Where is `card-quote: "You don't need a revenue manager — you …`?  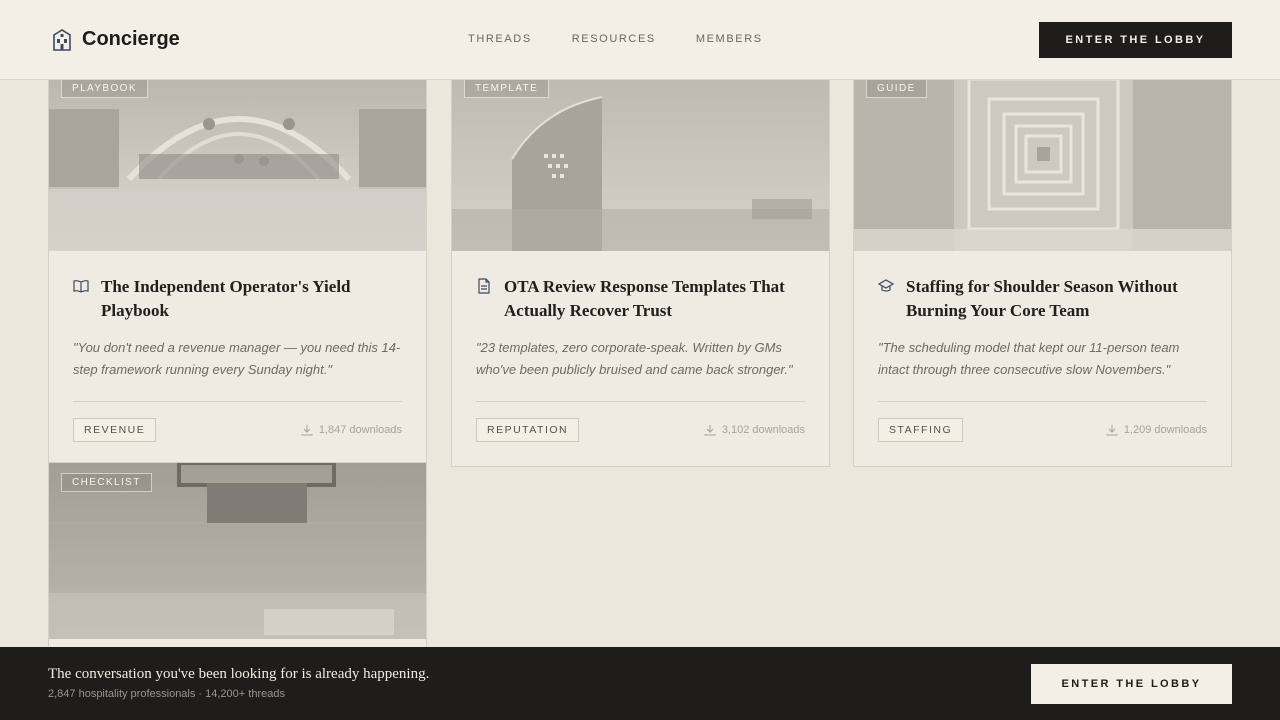 card-quote: "You don't need a revenue manager — you … is located at coordinates (237, 358).